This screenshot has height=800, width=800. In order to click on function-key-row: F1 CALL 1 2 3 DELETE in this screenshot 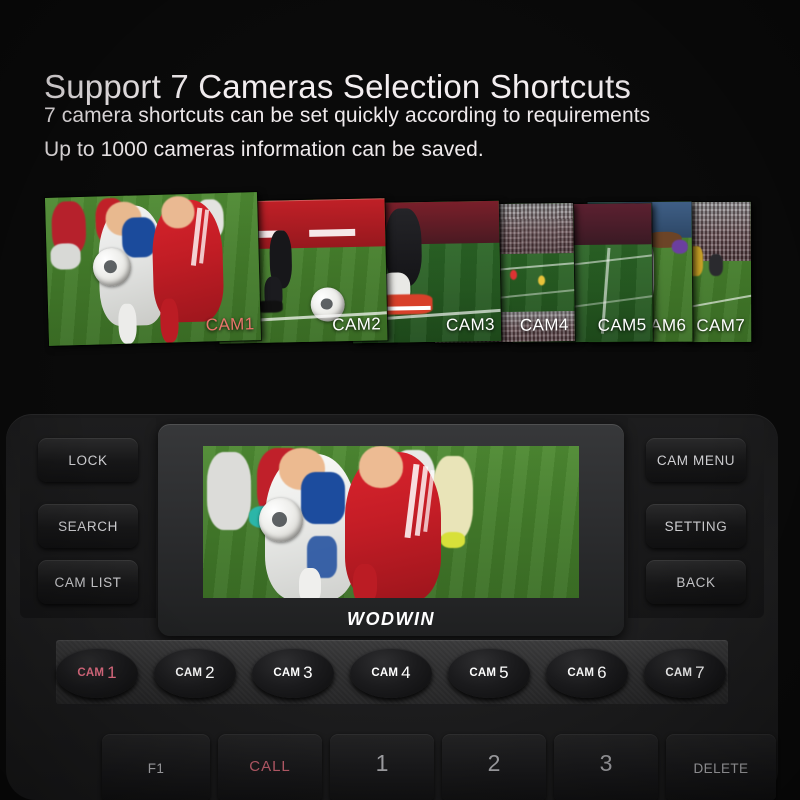, I will do `click(403, 763)`.